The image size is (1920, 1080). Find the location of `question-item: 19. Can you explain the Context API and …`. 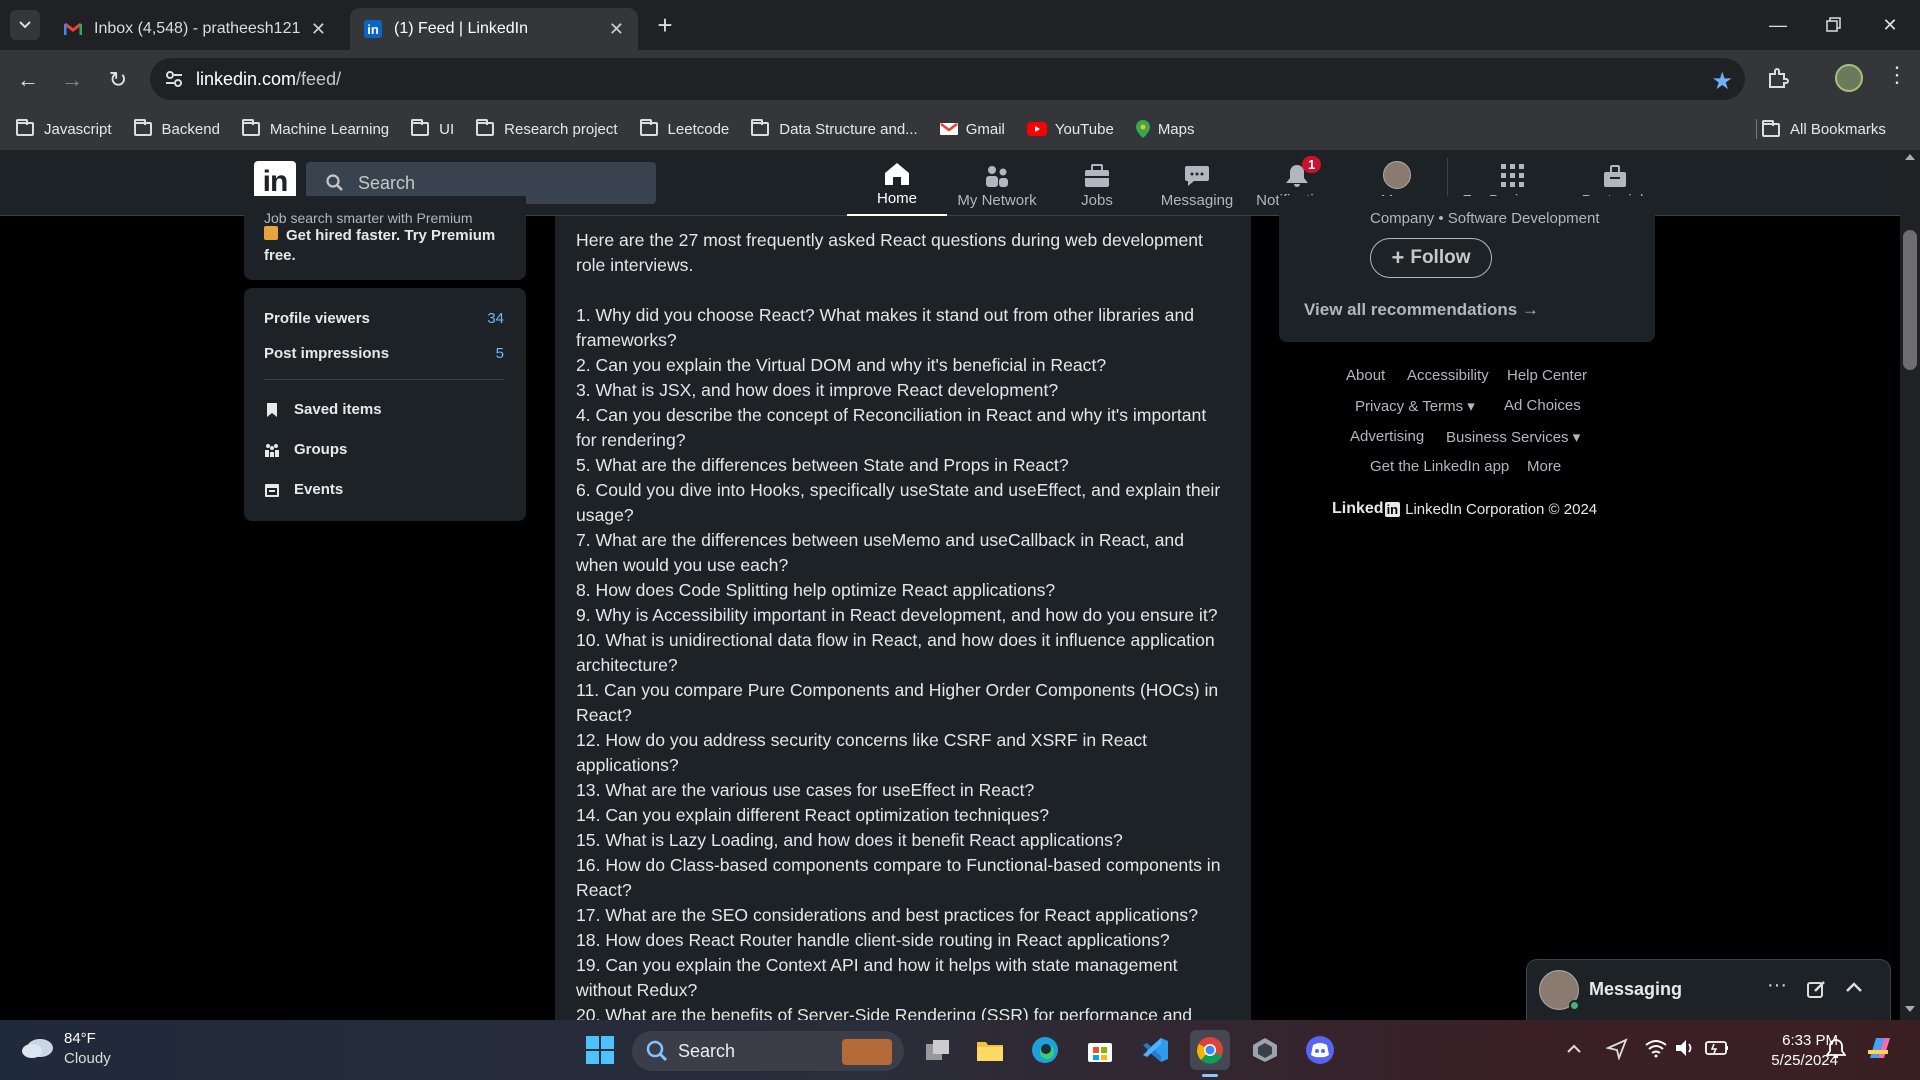

question-item: 19. Can you explain the Context API and … is located at coordinates (877, 977).